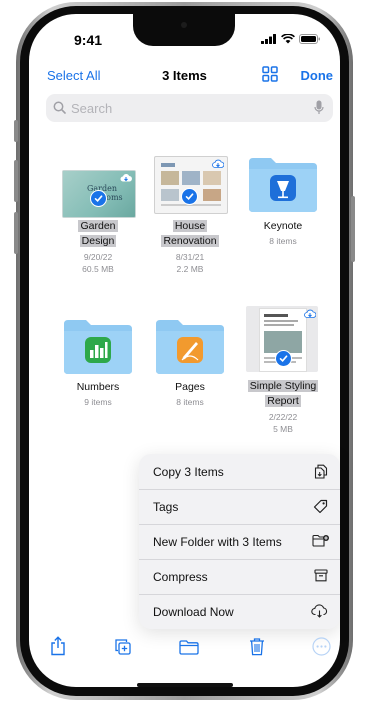  Describe the element at coordinates (239, 506) in the screenshot. I see `menu-item-tags: Tags` at that location.